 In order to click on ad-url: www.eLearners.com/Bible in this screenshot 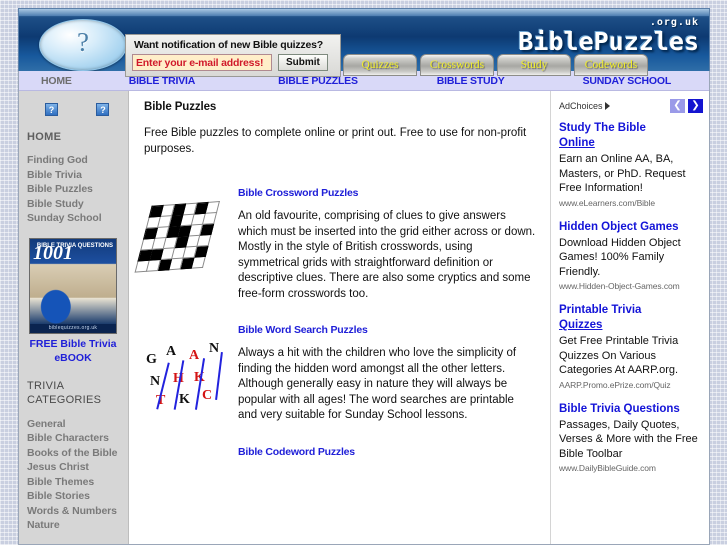, I will do `click(607, 202)`.